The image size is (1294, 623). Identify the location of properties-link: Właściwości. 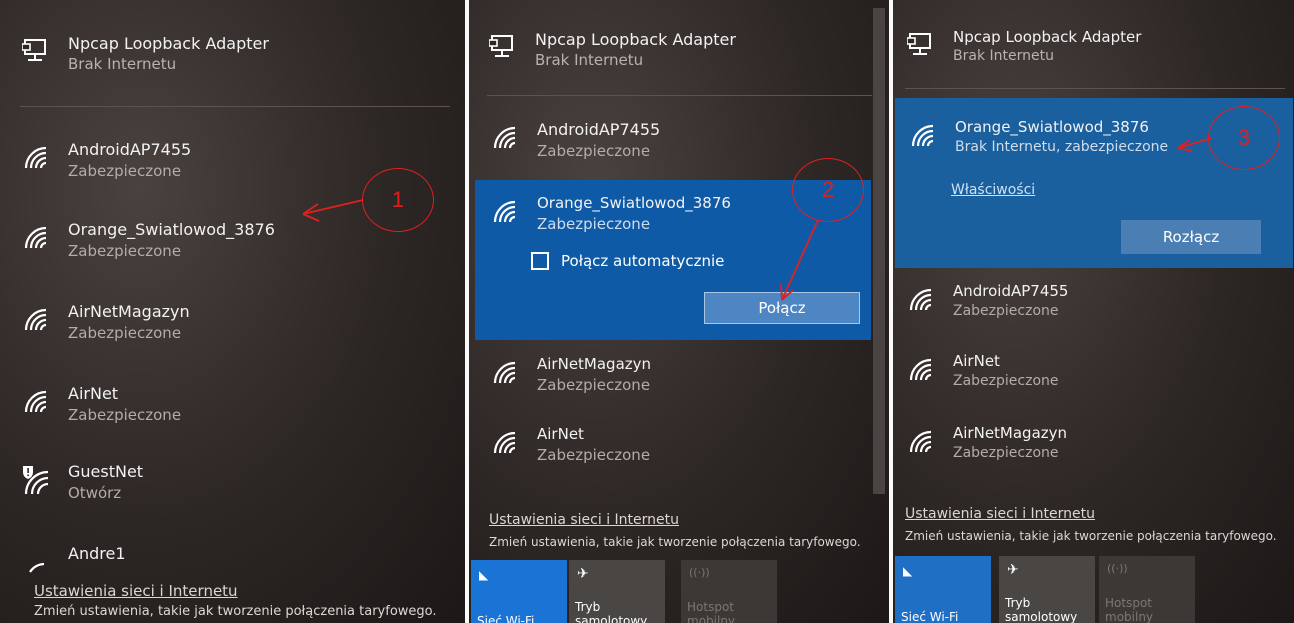
(993, 190).